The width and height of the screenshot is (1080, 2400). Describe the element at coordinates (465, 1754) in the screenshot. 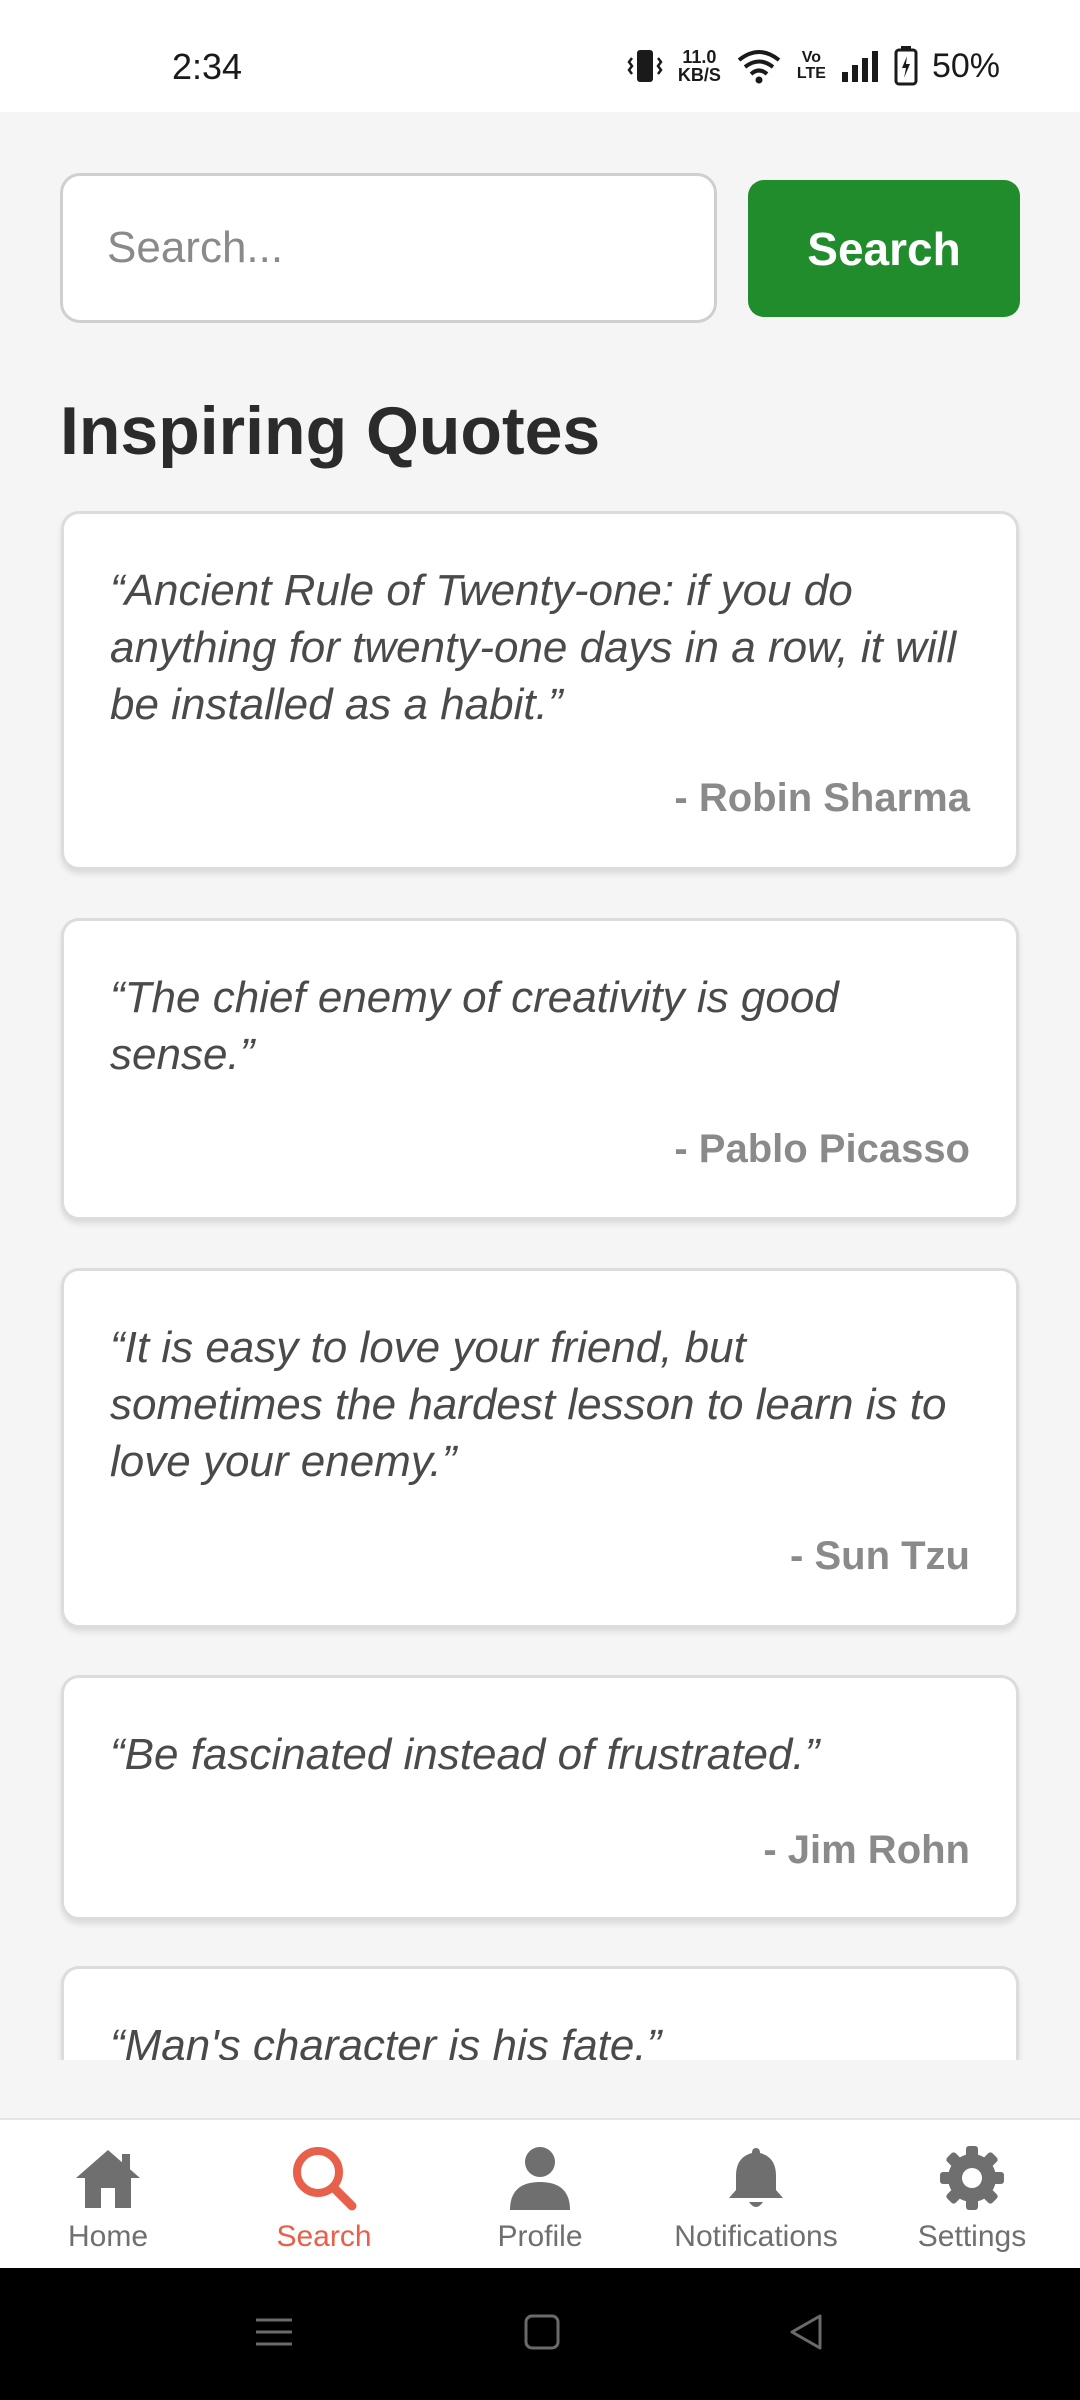

I see `quote-text: “Be fascinated instead of frustrated.”` at that location.